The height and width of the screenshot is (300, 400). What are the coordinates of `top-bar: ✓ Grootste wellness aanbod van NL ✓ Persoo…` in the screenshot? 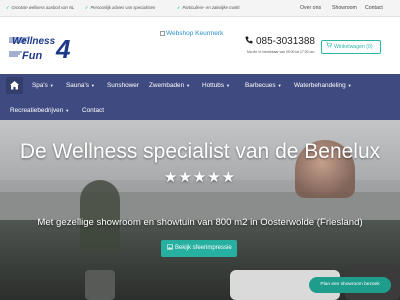 It's located at (200, 8).